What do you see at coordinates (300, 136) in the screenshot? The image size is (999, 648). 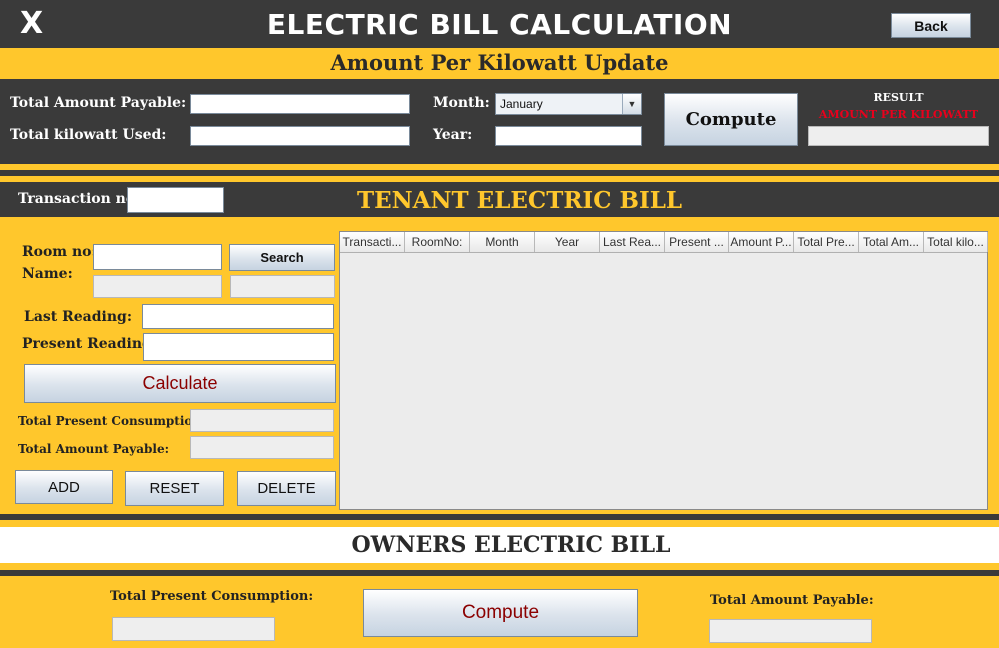 I see `total-kilowatt-input` at bounding box center [300, 136].